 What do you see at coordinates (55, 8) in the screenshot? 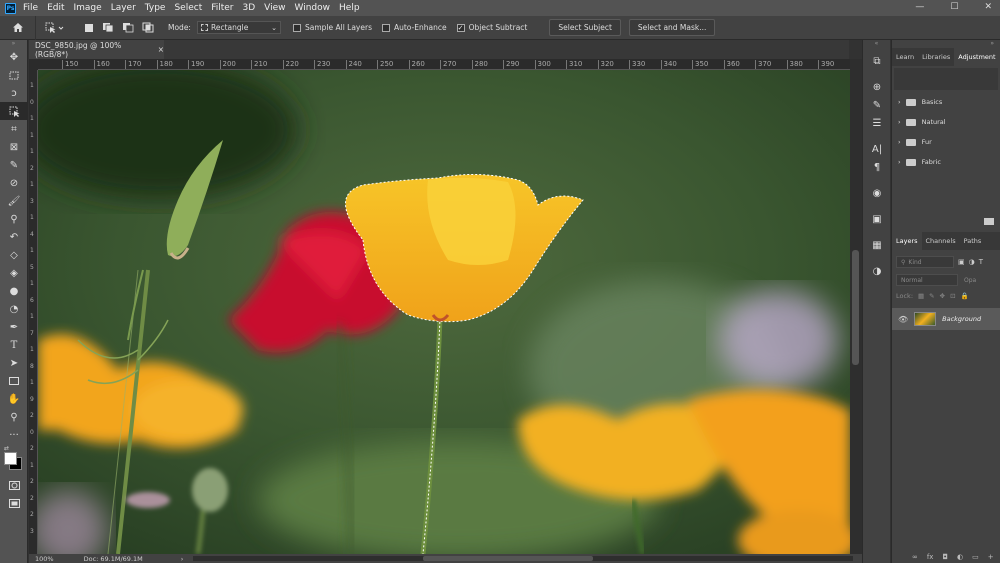
I see `menu-edit: Edit` at bounding box center [55, 8].